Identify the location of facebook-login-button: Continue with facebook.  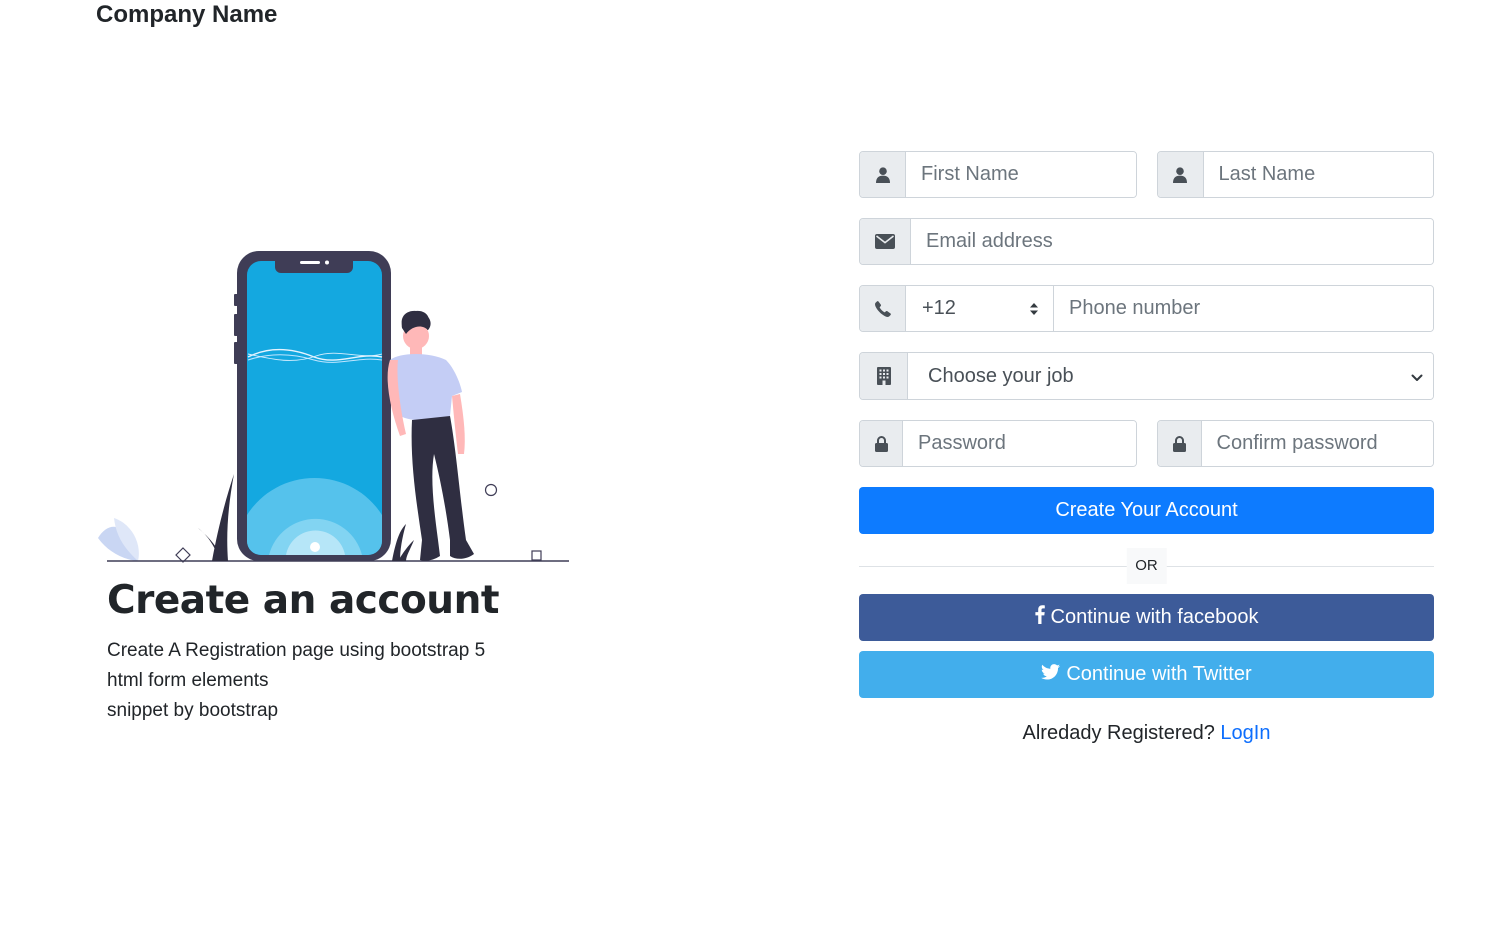
(1146, 617).